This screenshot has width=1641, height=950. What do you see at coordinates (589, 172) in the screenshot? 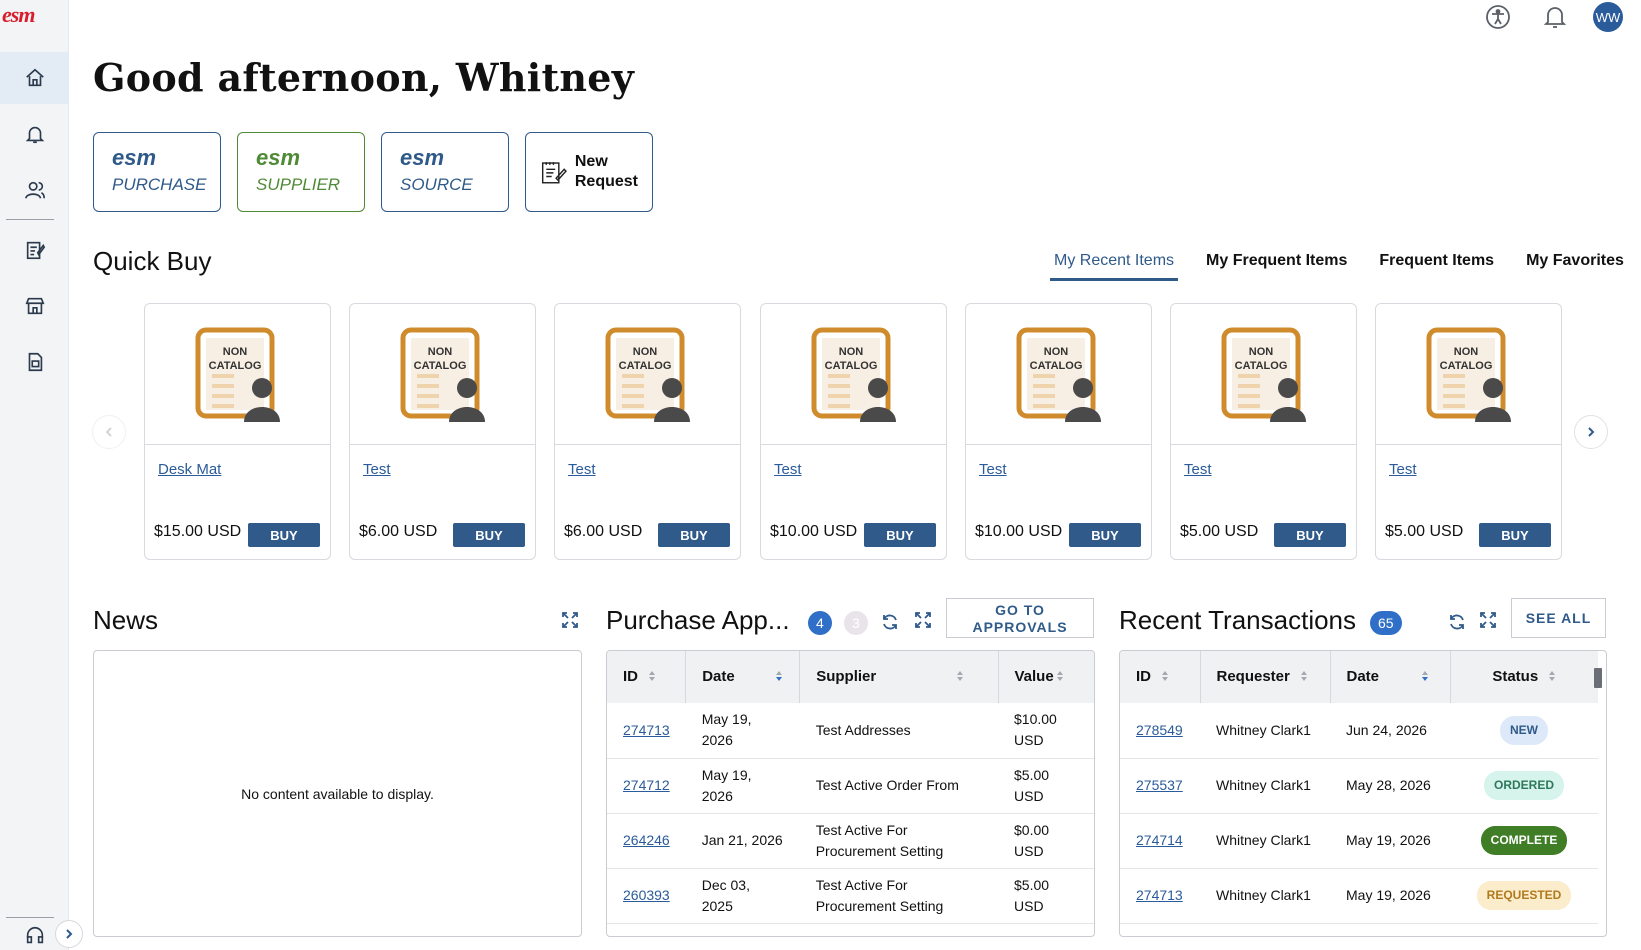
I see `new-request-tile: New Request` at bounding box center [589, 172].